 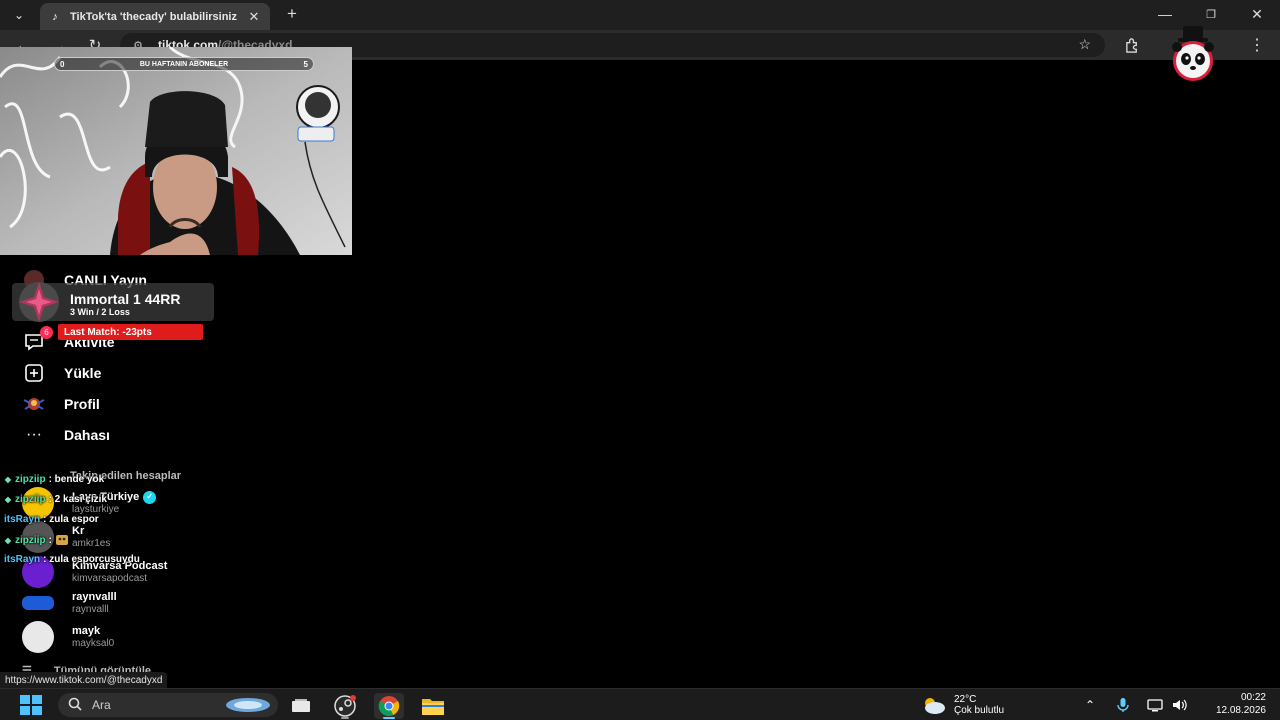 What do you see at coordinates (640, 704) in the screenshot?
I see `taskbar: Ara 22°C Çok bulutlu ⌃ 00:22 12.08.2026` at bounding box center [640, 704].